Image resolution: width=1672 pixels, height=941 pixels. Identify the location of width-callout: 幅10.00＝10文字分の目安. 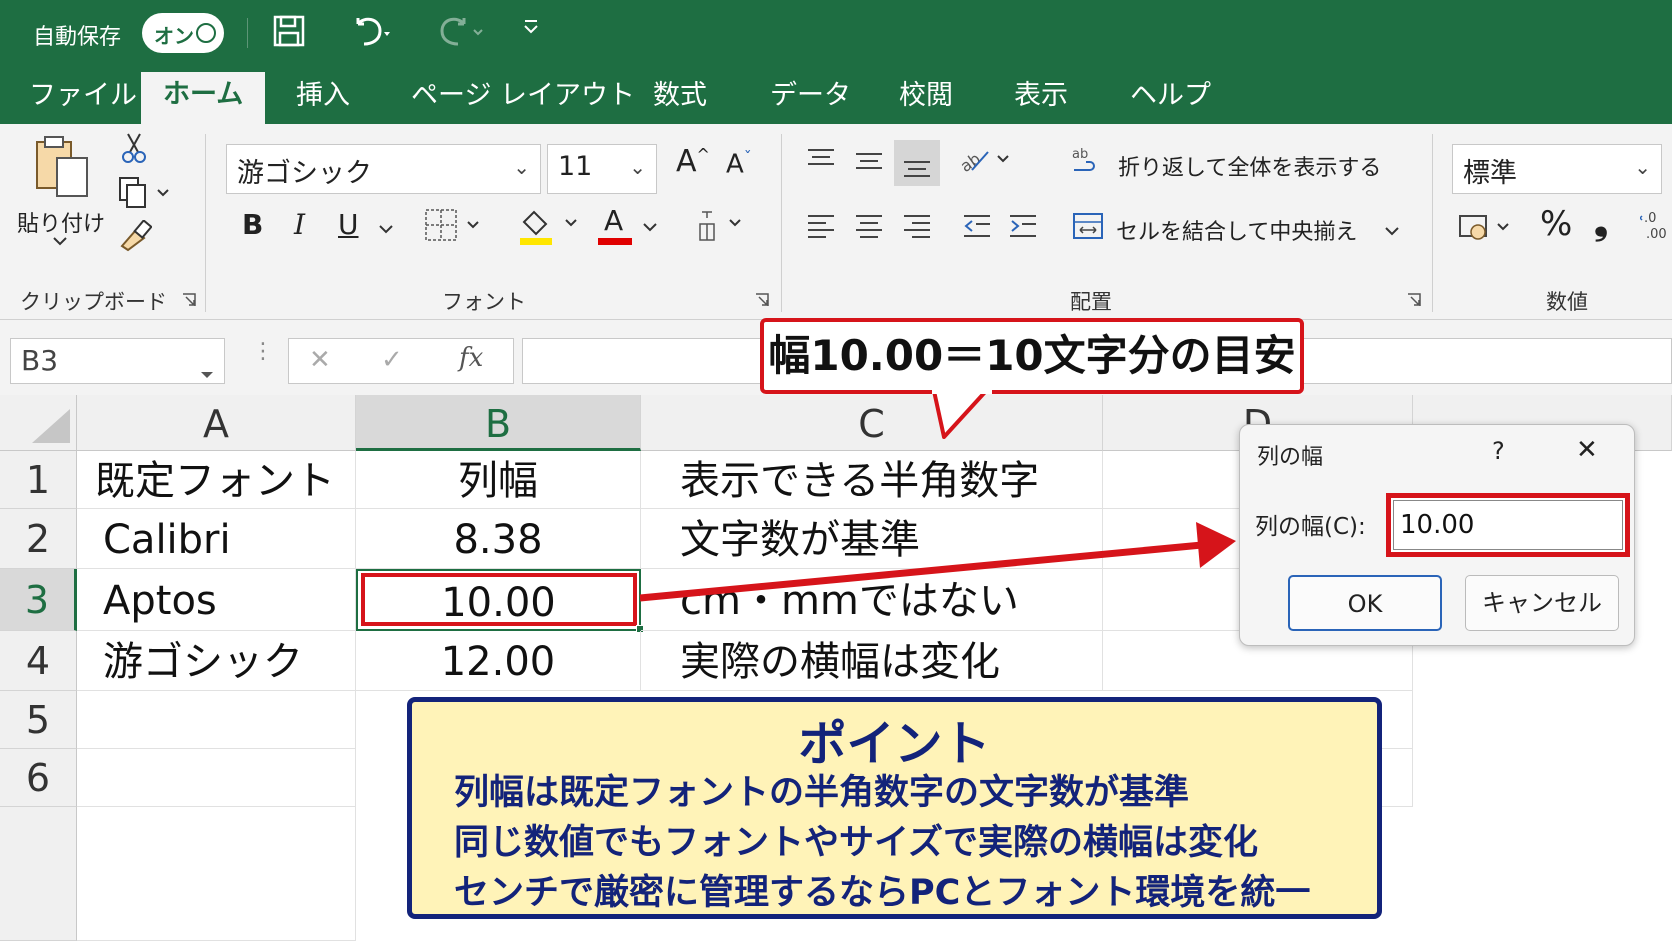
(1032, 356).